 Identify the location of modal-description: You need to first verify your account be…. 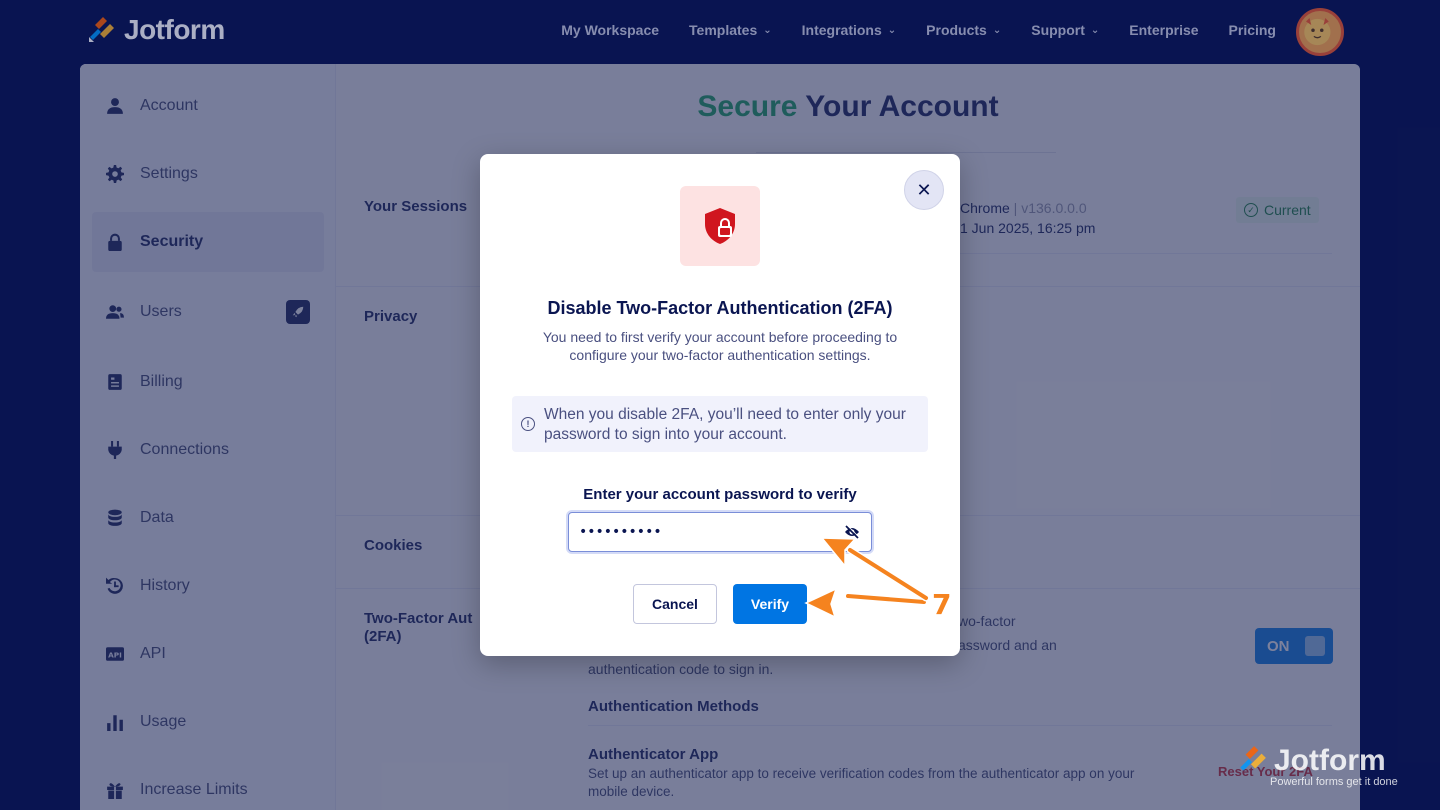
(720, 346).